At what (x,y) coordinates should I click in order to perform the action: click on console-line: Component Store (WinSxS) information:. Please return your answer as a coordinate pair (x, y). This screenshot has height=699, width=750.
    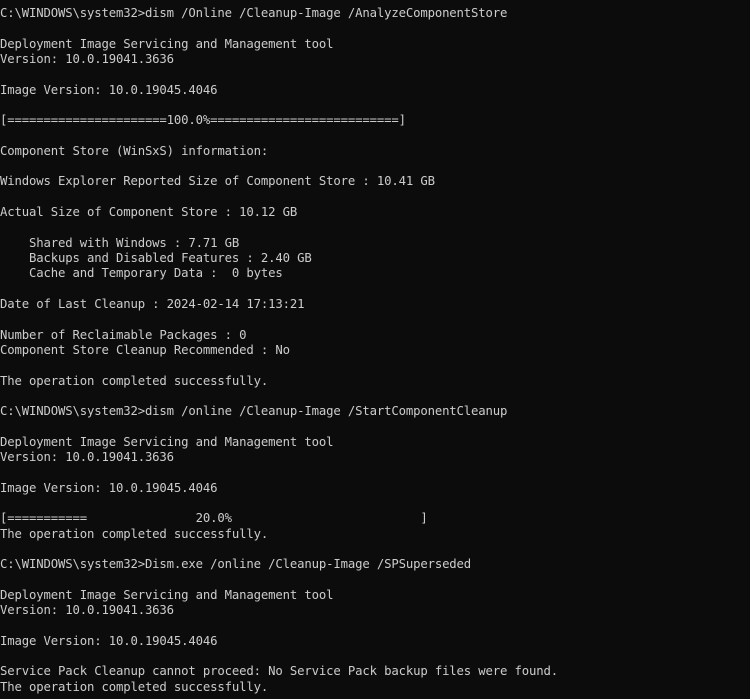
    Looking at the image, I should click on (134, 150).